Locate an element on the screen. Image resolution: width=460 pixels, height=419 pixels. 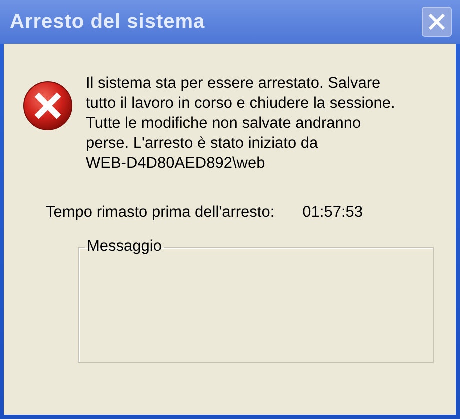
window-title: Arresto del sistema is located at coordinates (108, 22).